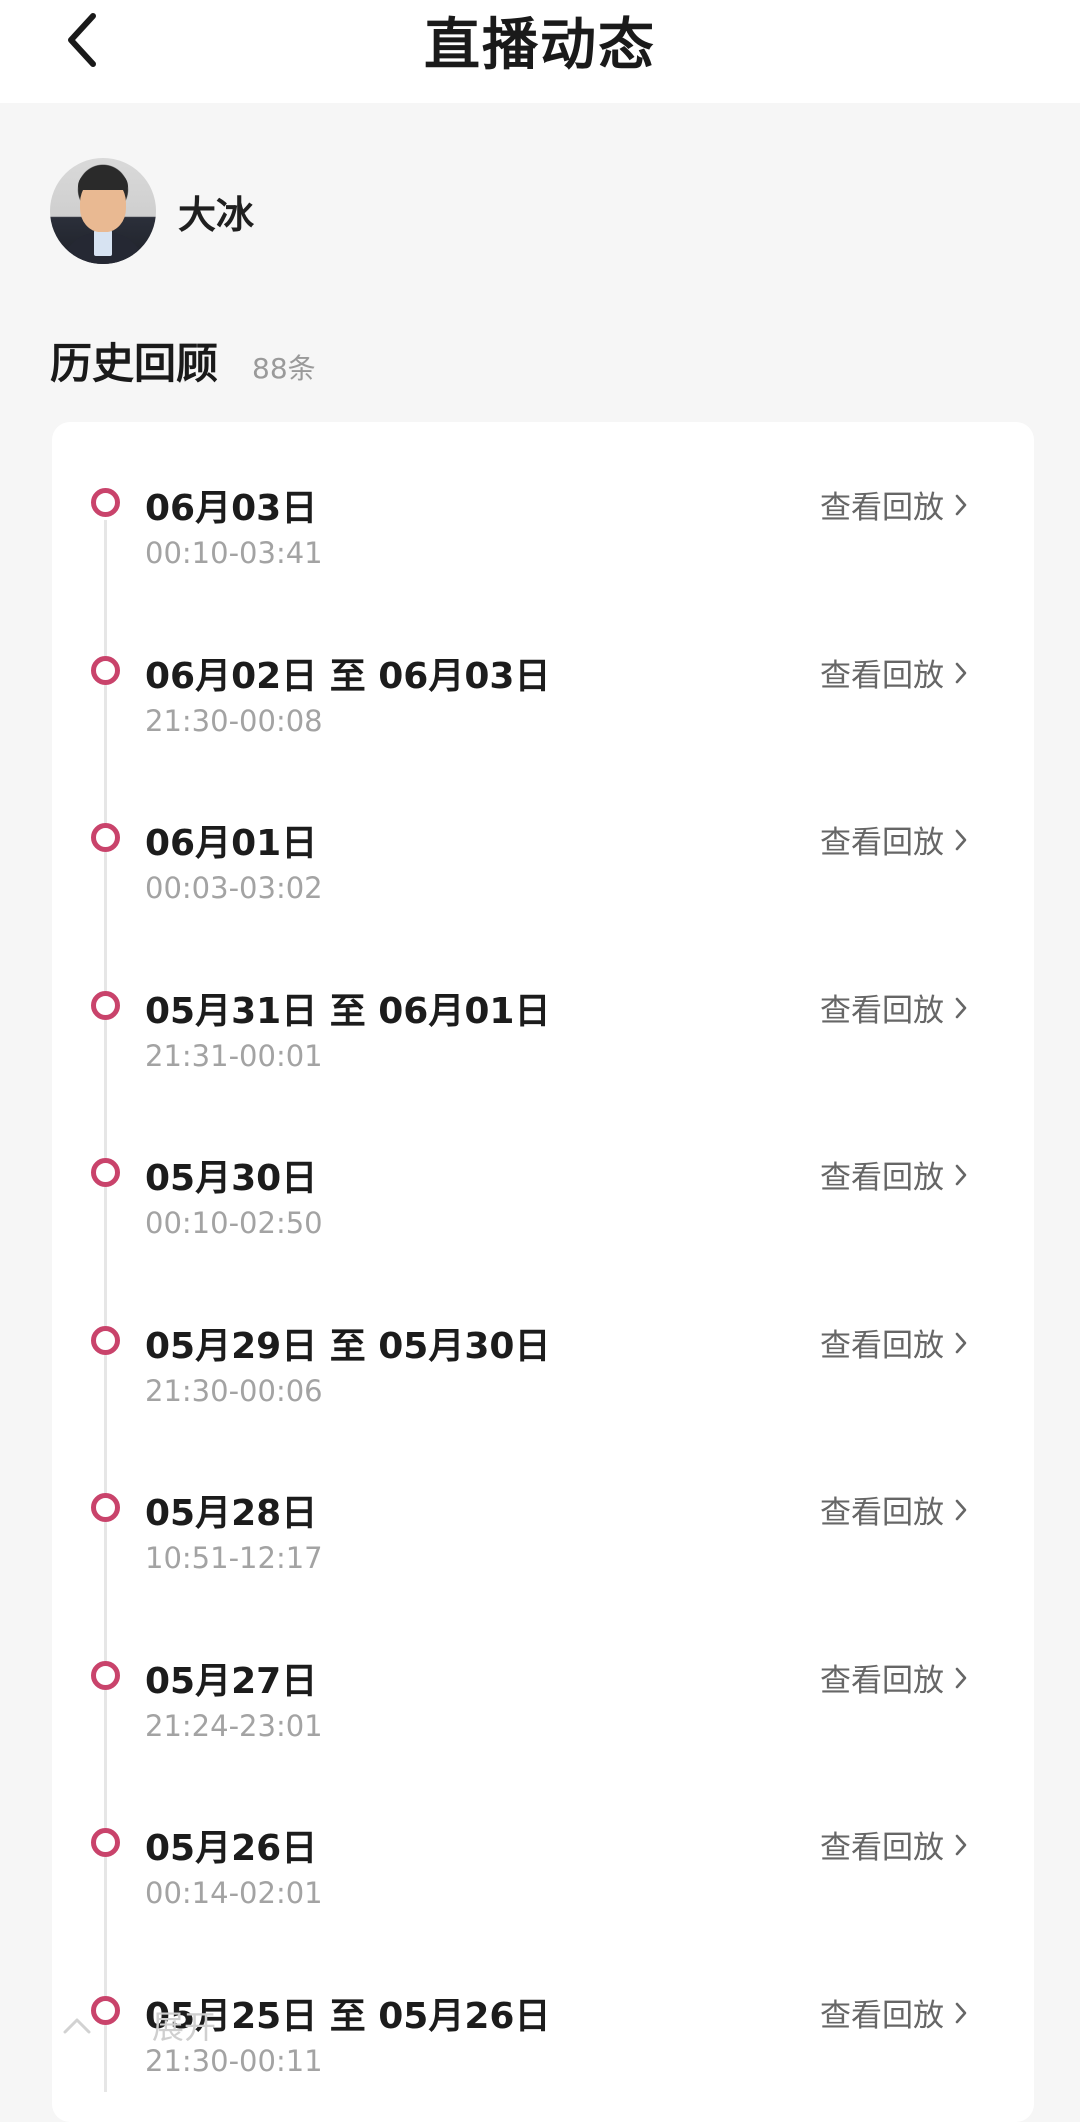 This screenshot has height=2122, width=1080. Describe the element at coordinates (234, 1056) in the screenshot. I see `session-time: 21:31-00:01` at that location.